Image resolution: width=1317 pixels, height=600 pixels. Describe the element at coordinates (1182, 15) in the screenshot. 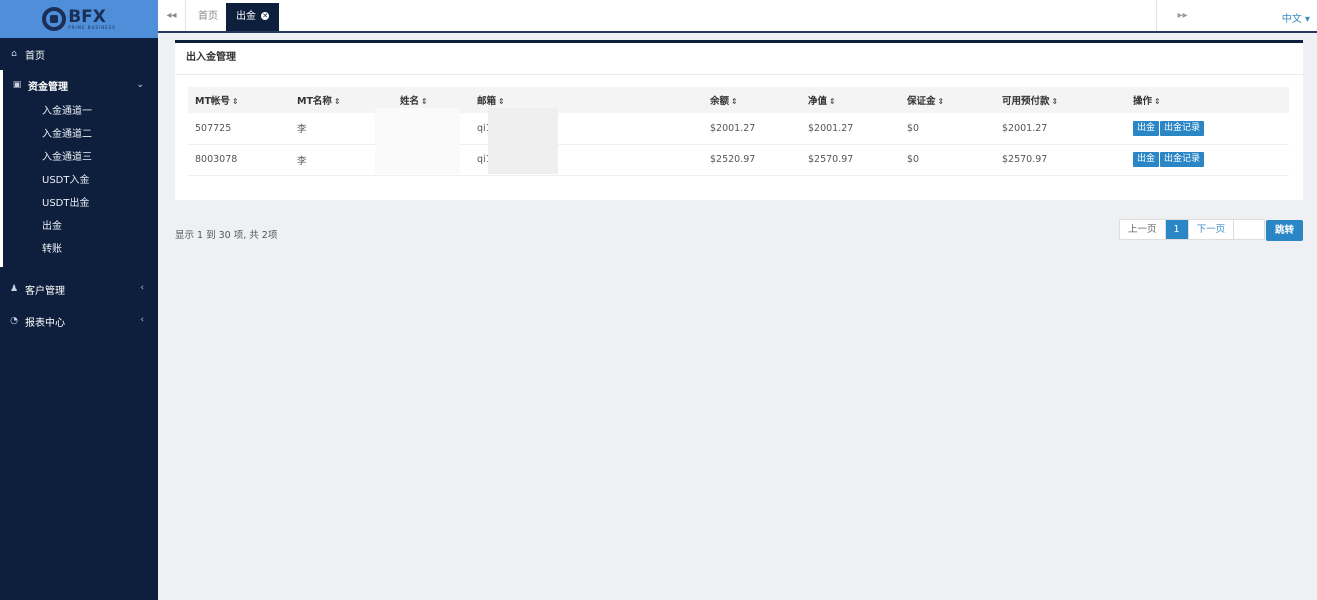

I see `tab-scroll-forward-icon: ▸▸` at that location.